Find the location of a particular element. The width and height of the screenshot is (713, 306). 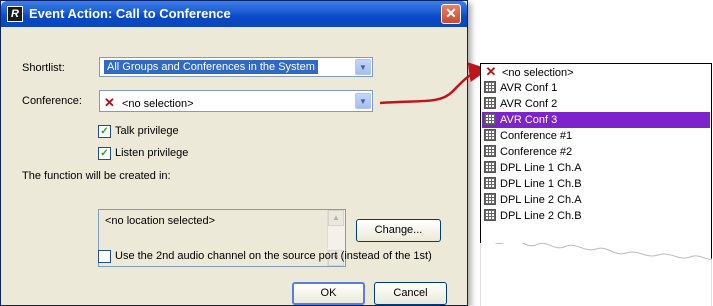

list-item-label: AVR Conf 1 is located at coordinates (529, 88).